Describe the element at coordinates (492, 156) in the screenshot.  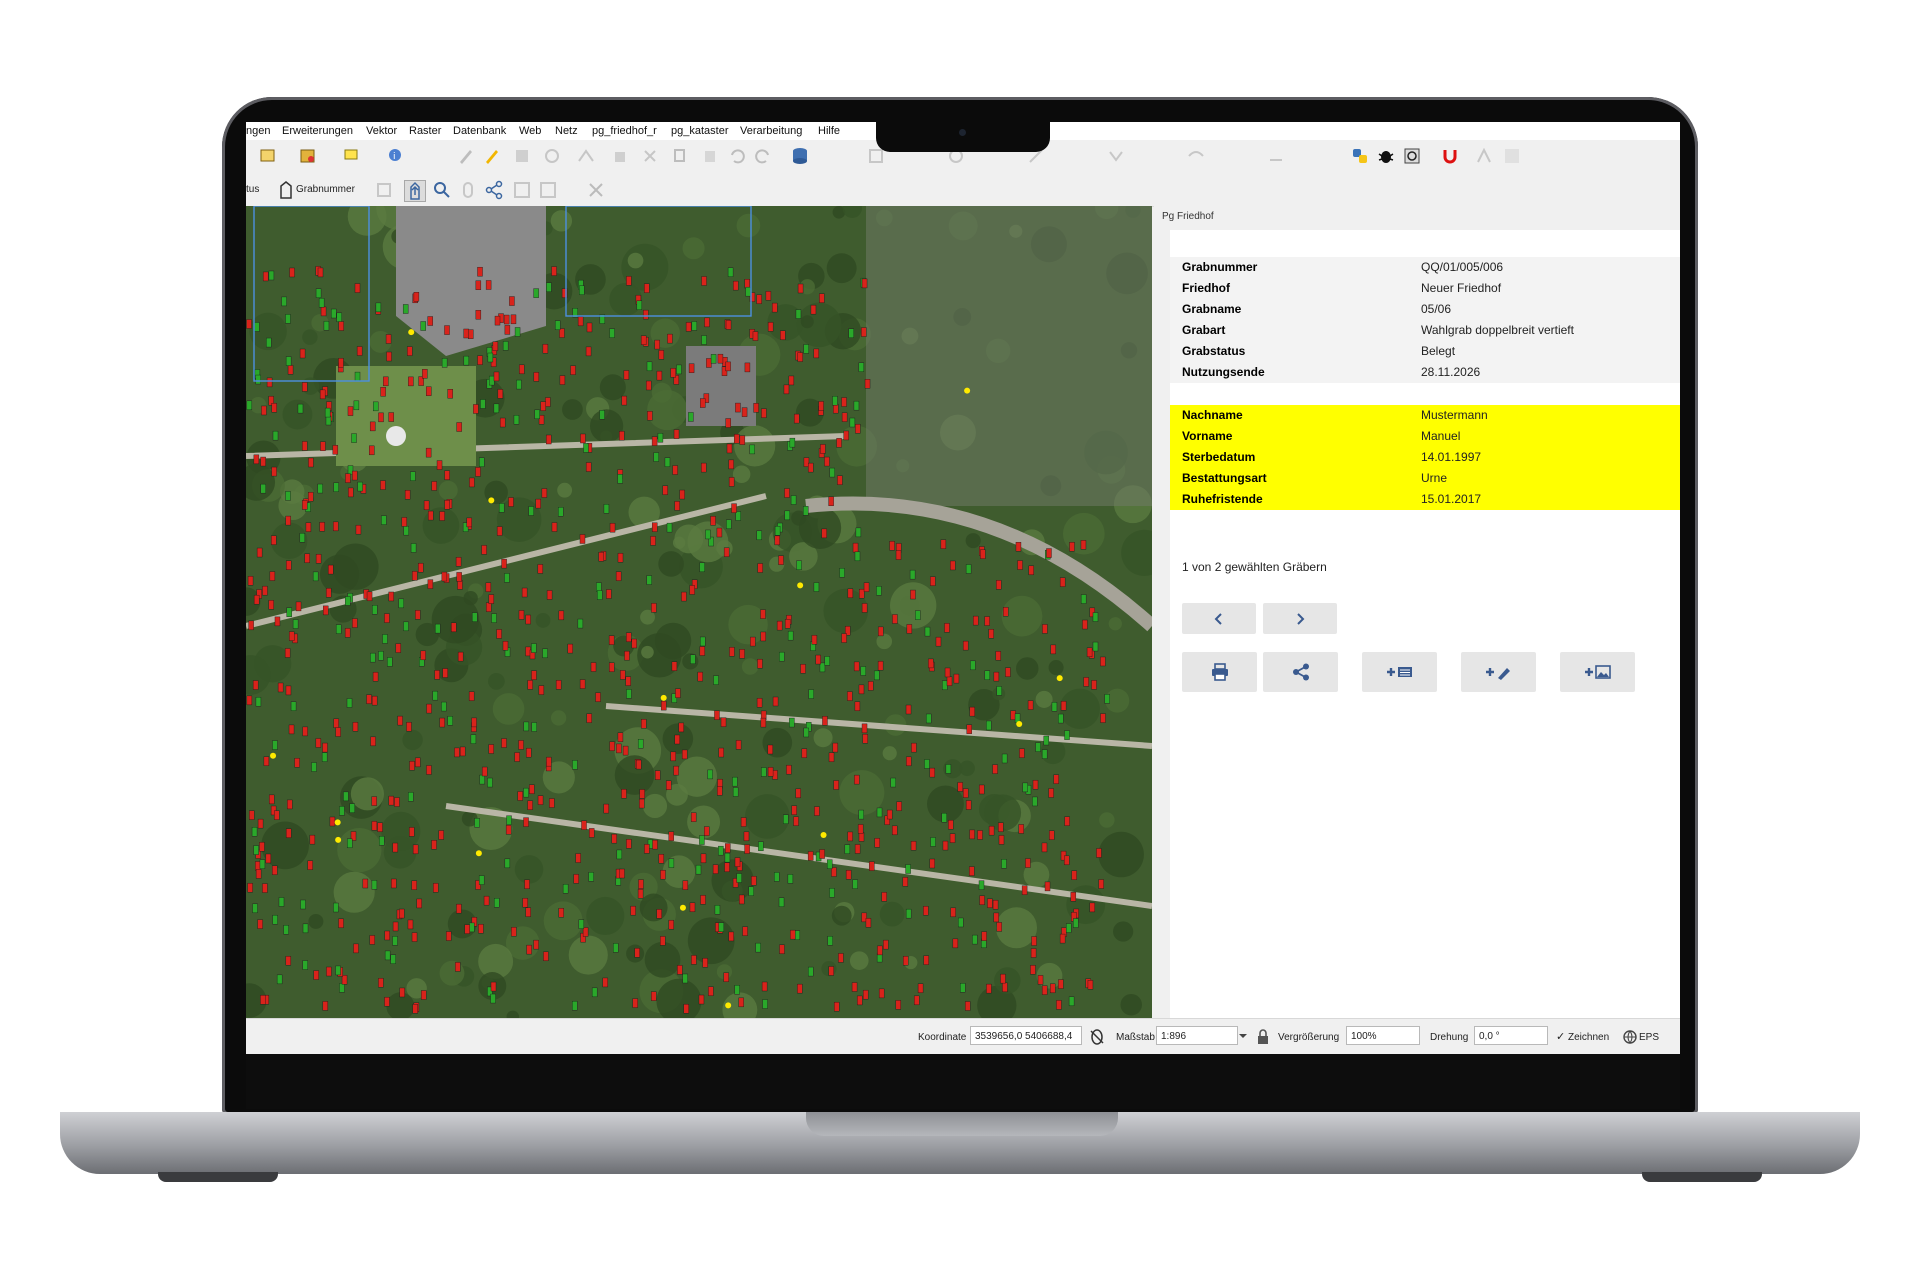
I see `edit-pencil-icon` at that location.